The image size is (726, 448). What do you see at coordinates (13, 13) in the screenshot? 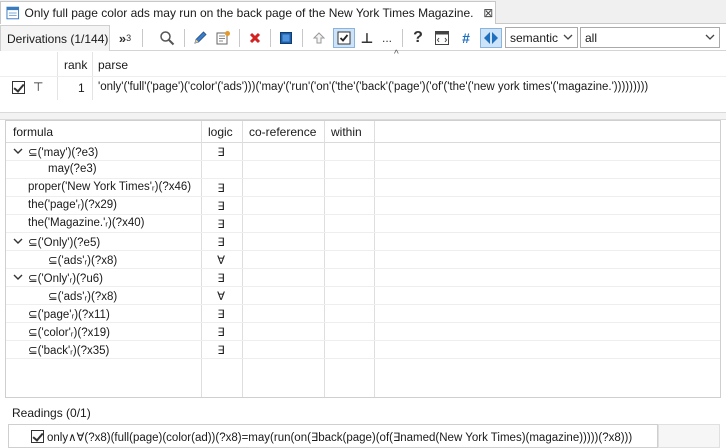
I see `document-icon` at bounding box center [13, 13].